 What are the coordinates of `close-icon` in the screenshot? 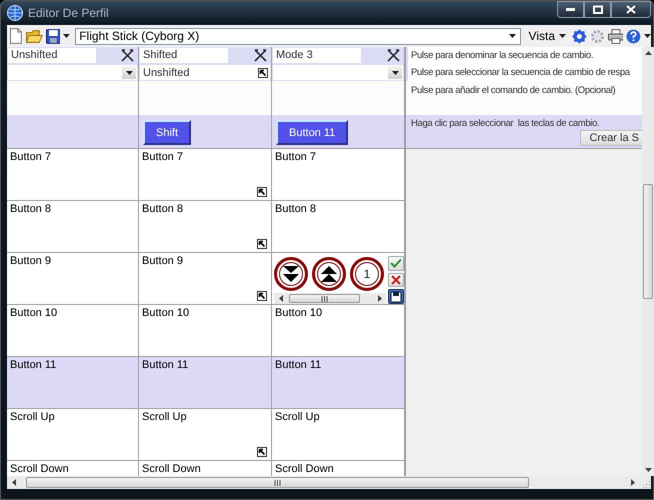 It's located at (631, 9).